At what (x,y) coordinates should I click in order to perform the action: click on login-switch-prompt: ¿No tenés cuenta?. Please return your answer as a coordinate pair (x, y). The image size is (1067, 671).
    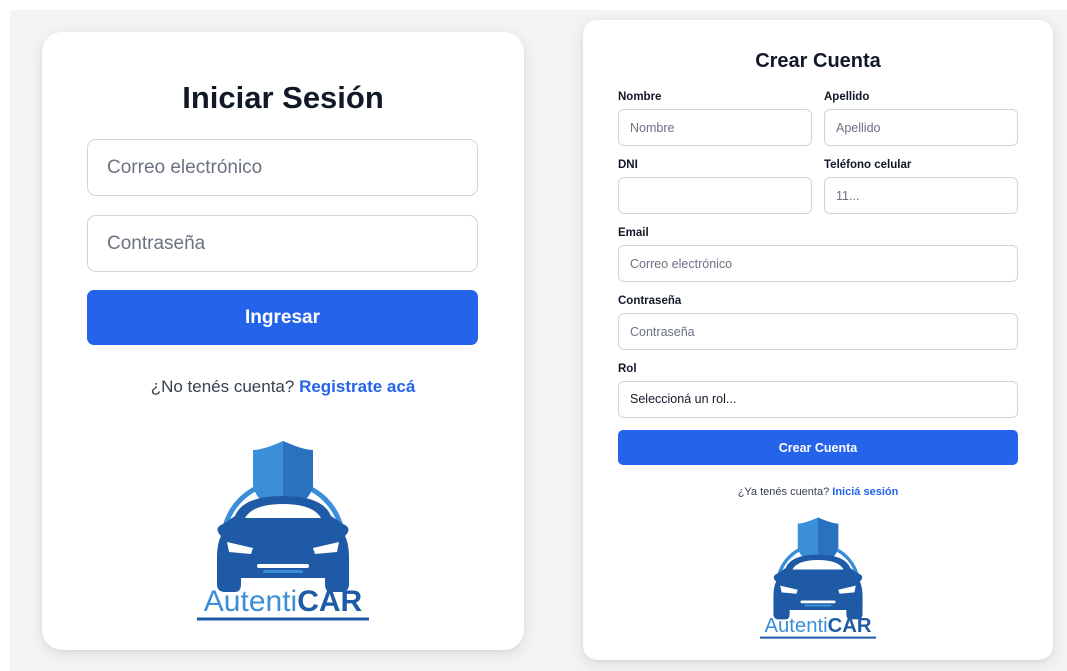
    Looking at the image, I should click on (225, 386).